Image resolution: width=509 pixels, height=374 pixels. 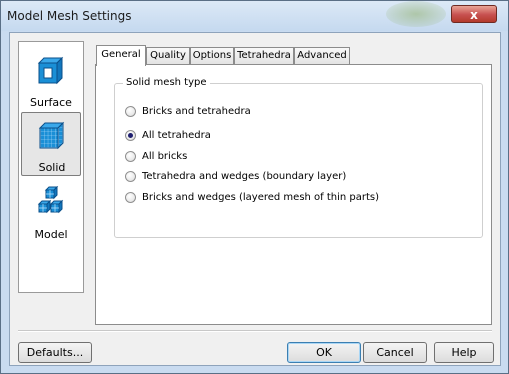 I want to click on mesh-category-sidebar: Surface Solid Model, so click(x=51, y=167).